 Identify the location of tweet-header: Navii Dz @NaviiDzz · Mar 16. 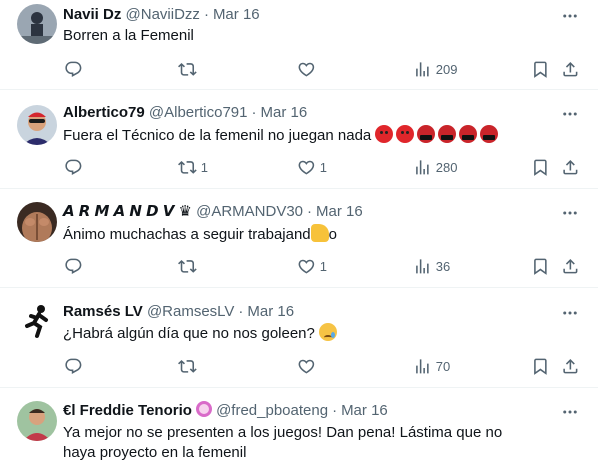
(161, 15).